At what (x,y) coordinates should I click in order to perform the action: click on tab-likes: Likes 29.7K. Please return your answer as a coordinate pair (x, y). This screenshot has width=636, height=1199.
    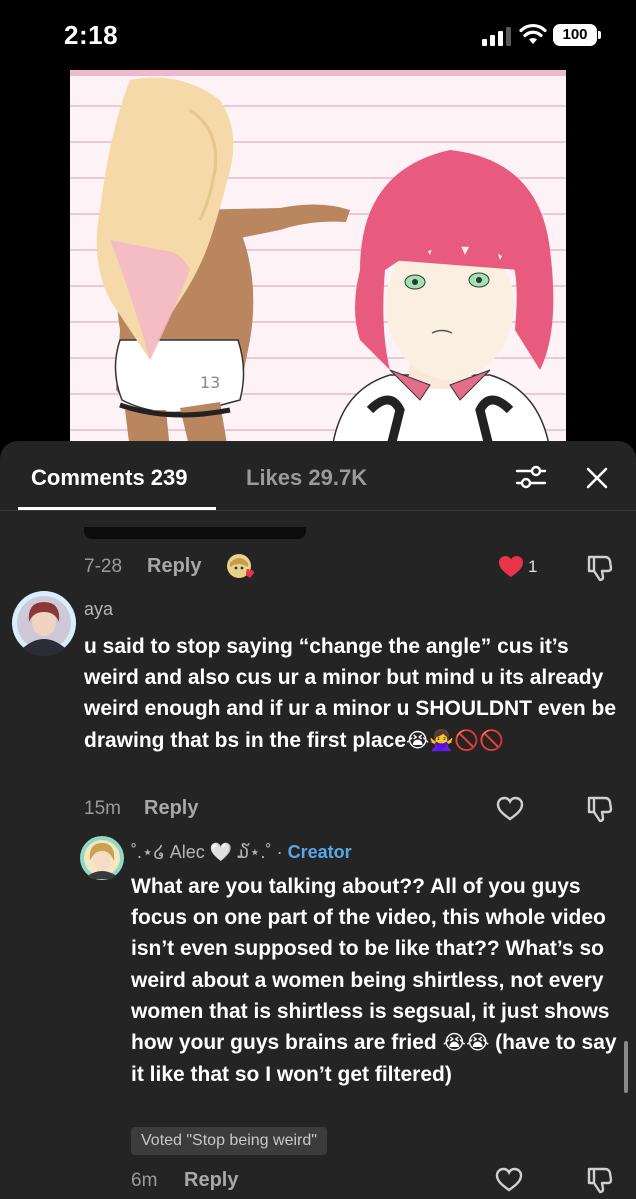
    Looking at the image, I should click on (306, 478).